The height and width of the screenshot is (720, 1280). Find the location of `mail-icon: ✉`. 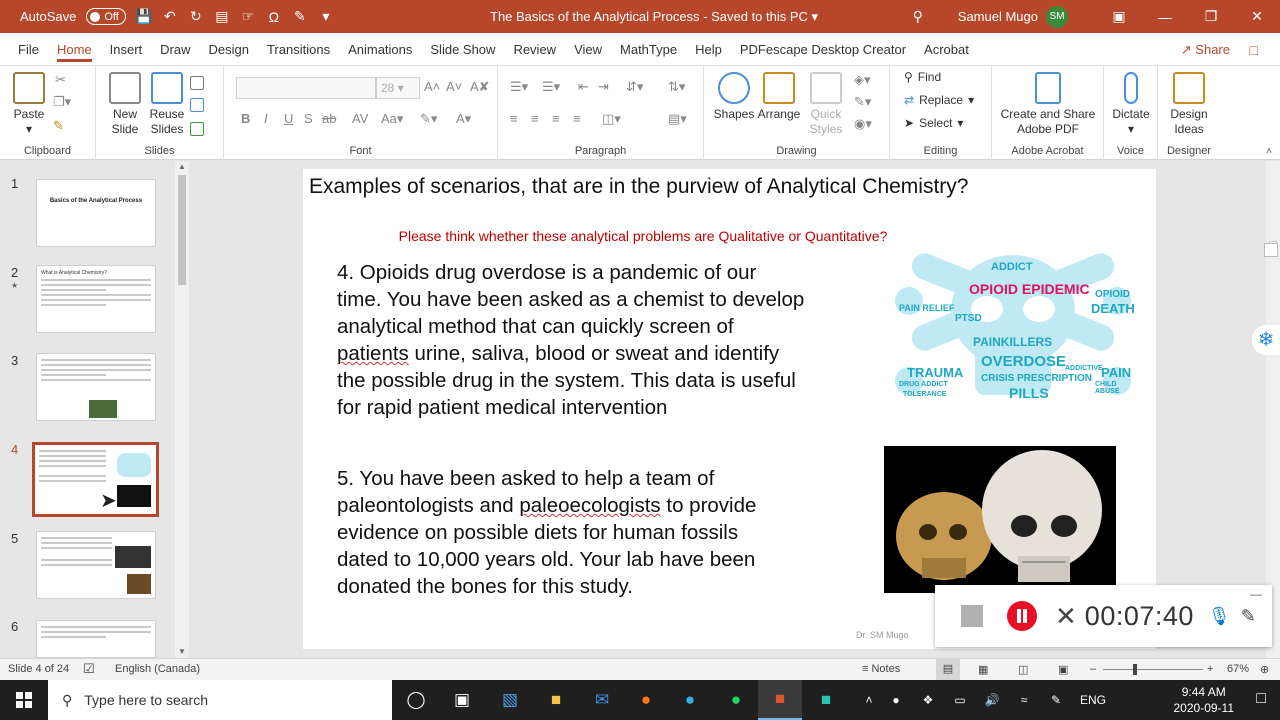

mail-icon: ✉ is located at coordinates (602, 700).